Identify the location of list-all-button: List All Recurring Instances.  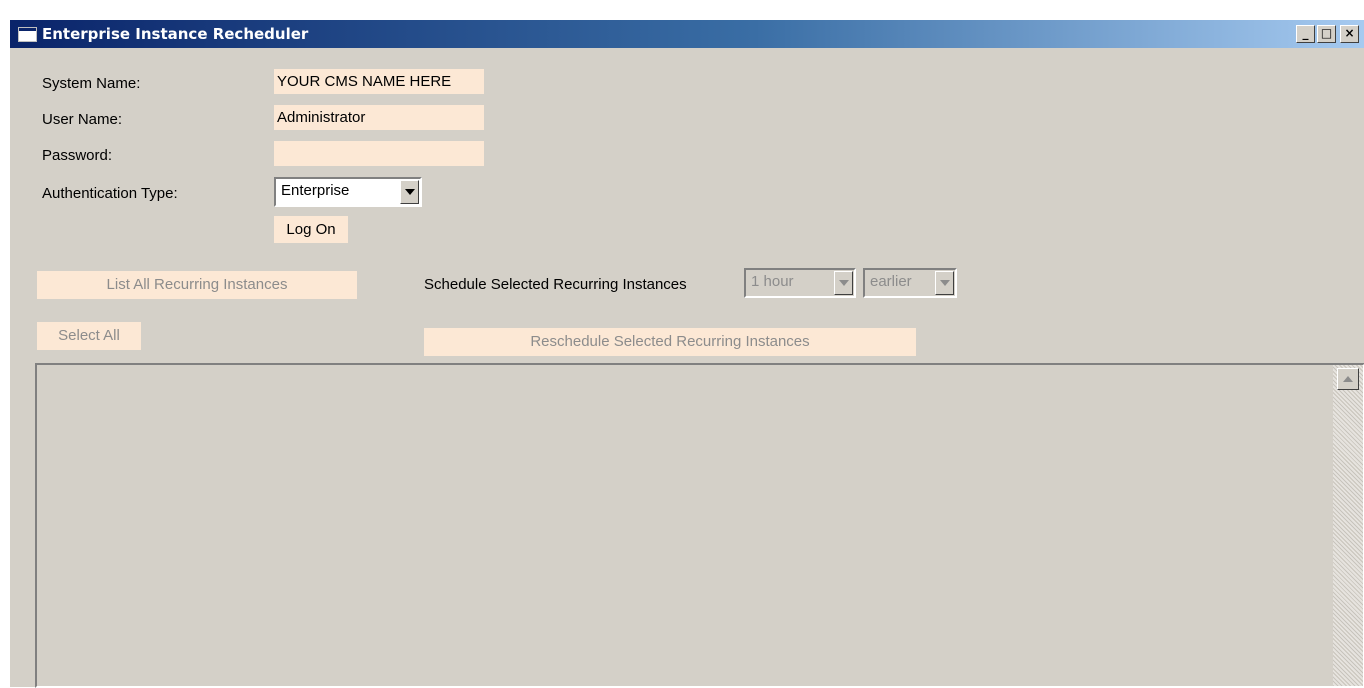
(197, 285).